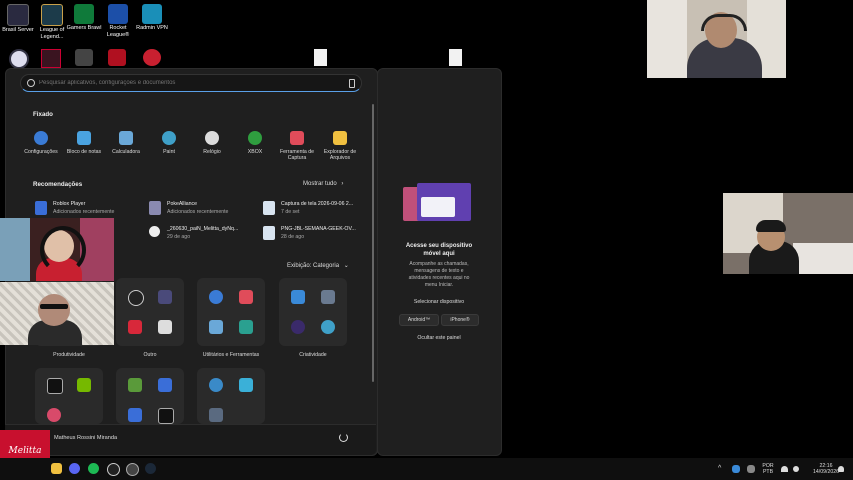 Image resolution: width=853 pixels, height=480 pixels. I want to click on desktop-icon-rocket-league: Rocket League®, so click(118, 21).